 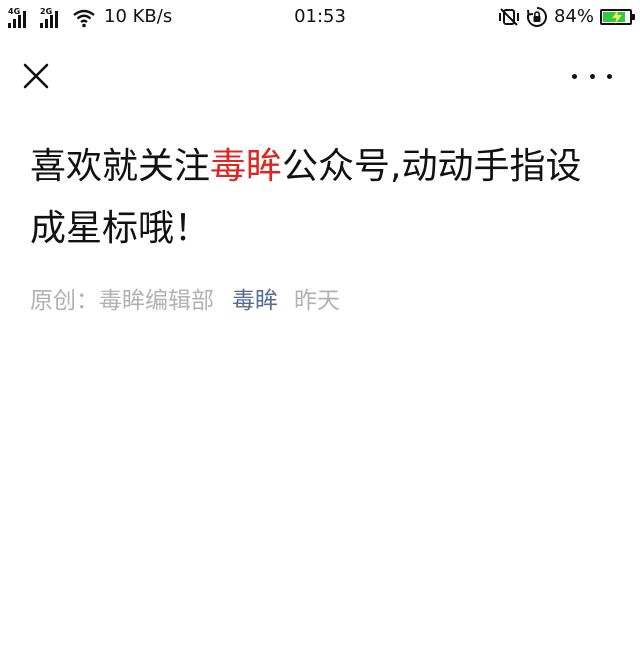 What do you see at coordinates (536, 17) in the screenshot?
I see `rotation-lock-icon` at bounding box center [536, 17].